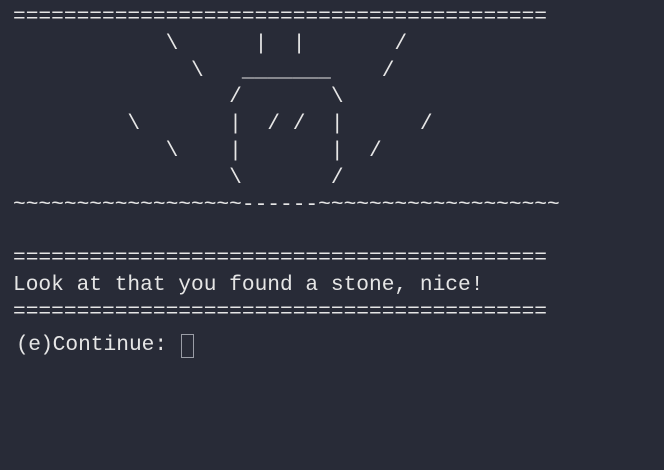 The height and width of the screenshot is (470, 664). I want to click on ascii-art-line: / \, so click(178, 97).